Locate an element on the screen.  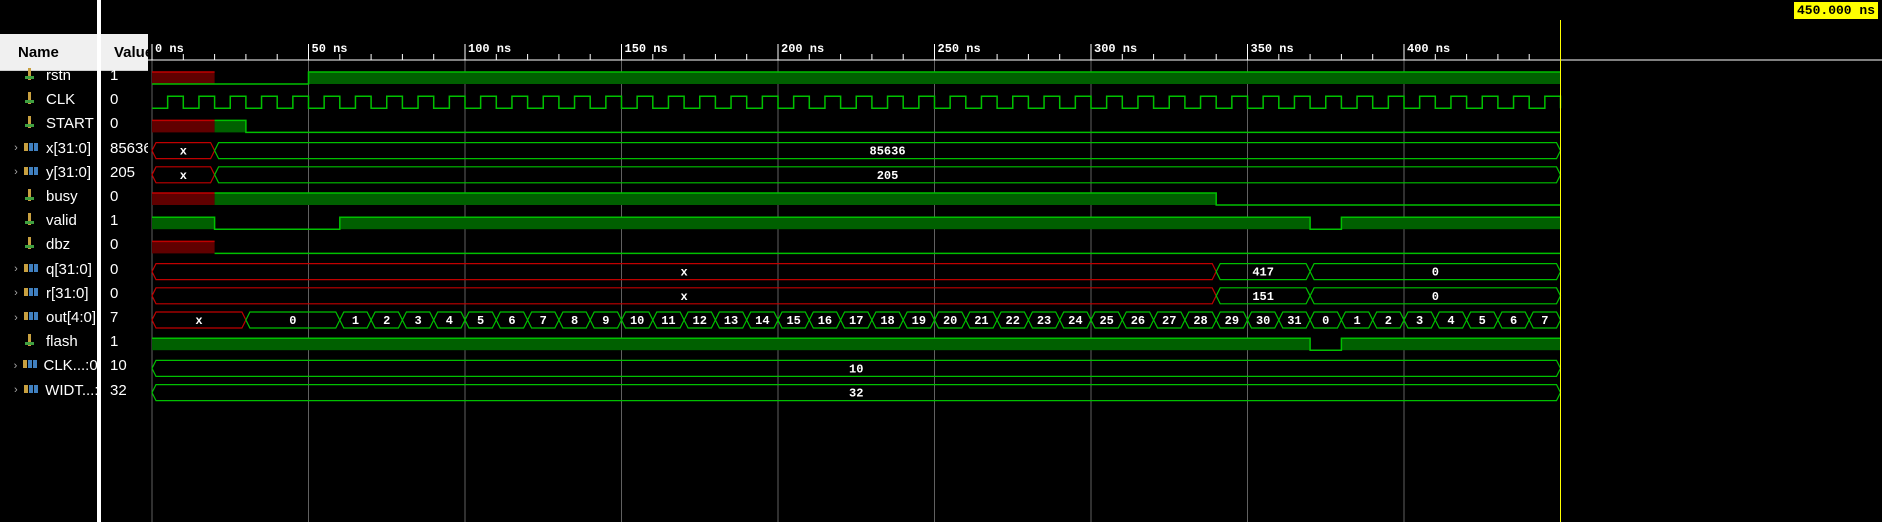
signal-name: y[31:0] is located at coordinates (69, 172).